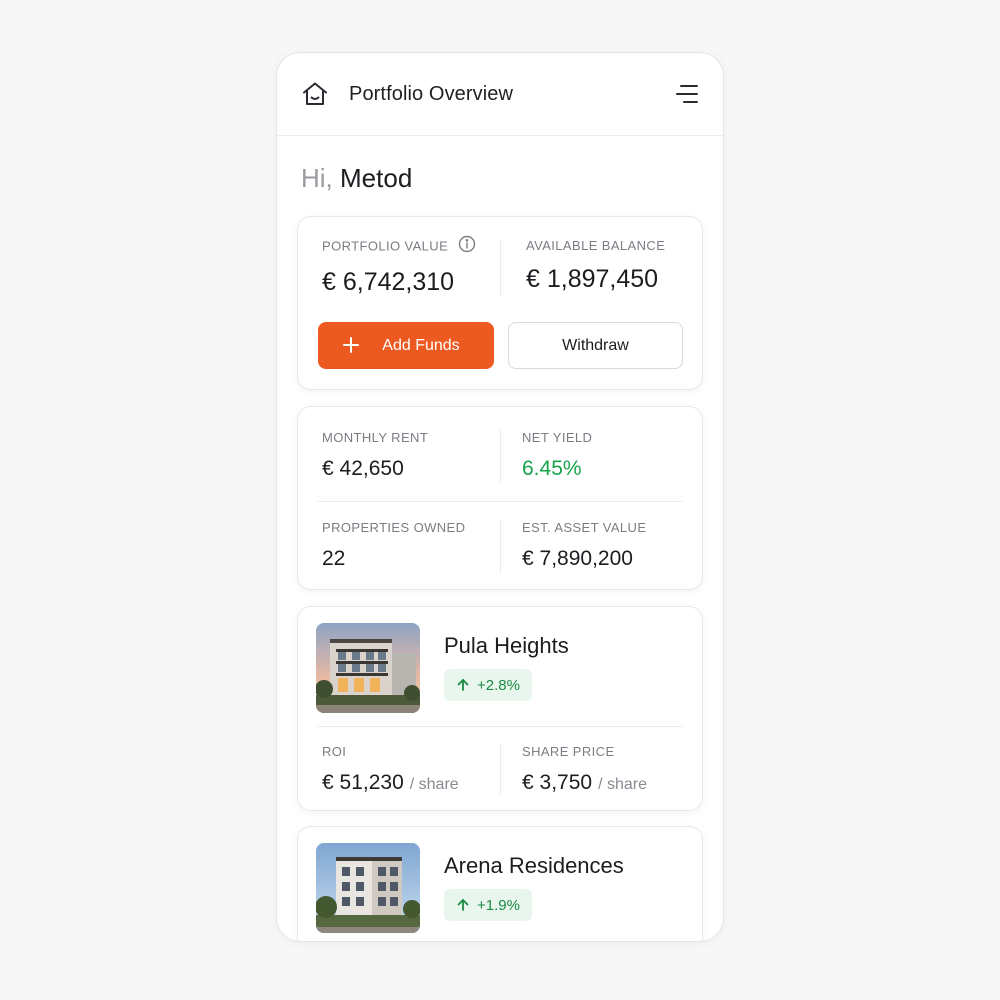 This screenshot has width=1000, height=1000. What do you see at coordinates (317, 178) in the screenshot?
I see `greeting-hi: Hi,` at bounding box center [317, 178].